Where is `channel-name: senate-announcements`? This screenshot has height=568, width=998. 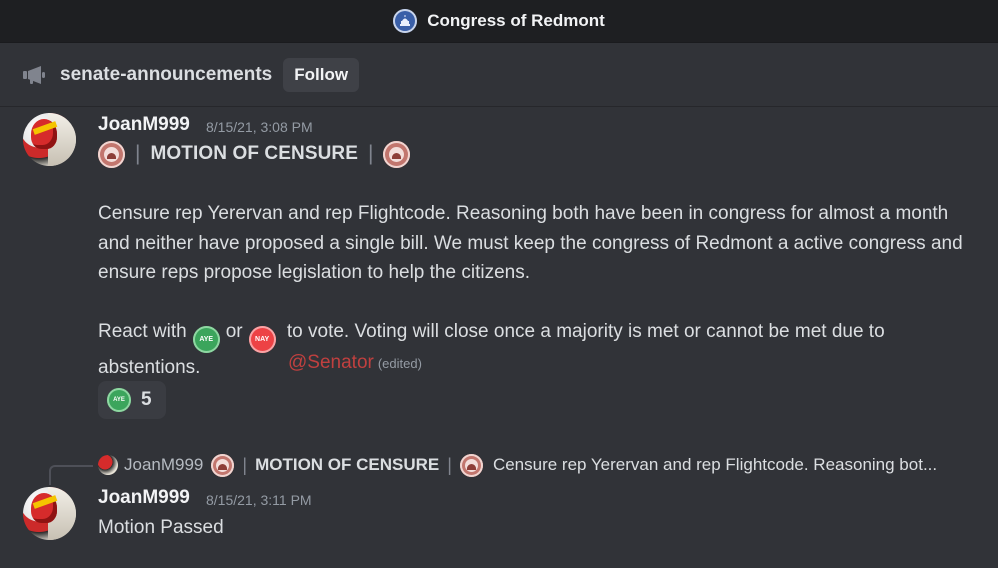
channel-name: senate-announcements is located at coordinates (166, 74).